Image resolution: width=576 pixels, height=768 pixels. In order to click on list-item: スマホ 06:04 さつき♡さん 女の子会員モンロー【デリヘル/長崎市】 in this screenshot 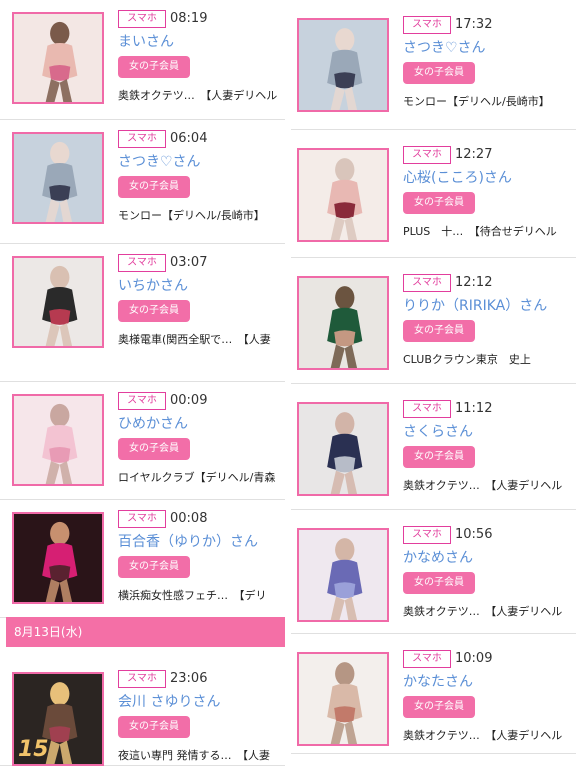, I will do `click(142, 182)`.